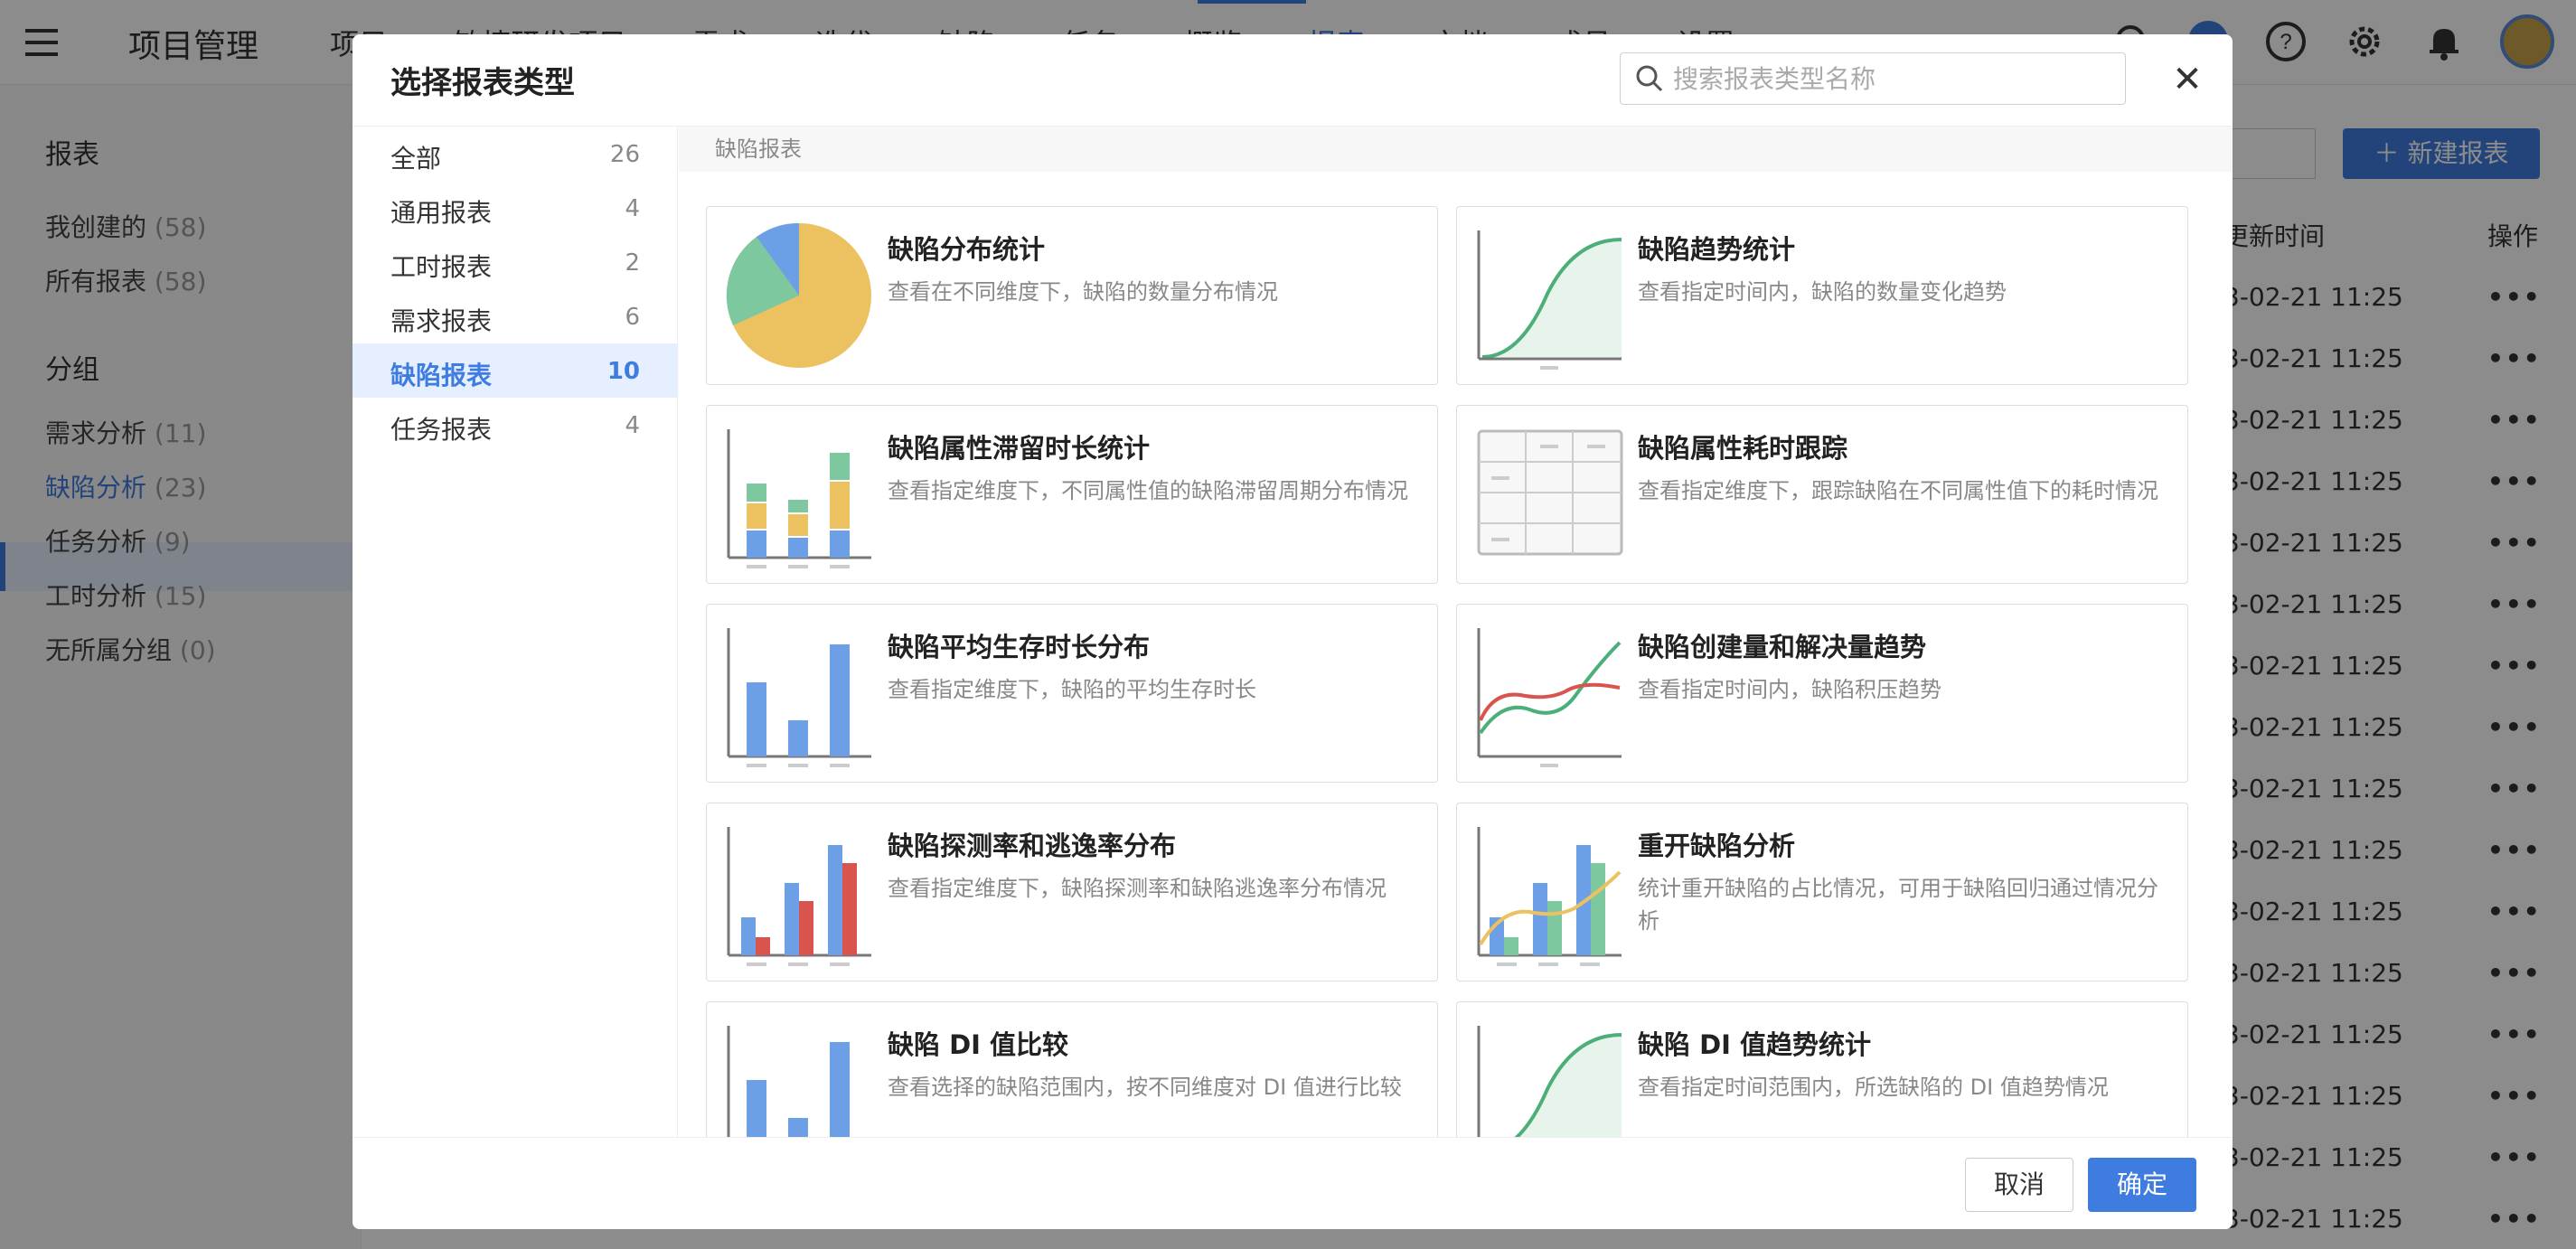  Describe the element at coordinates (515, 208) in the screenshot. I see `category-general: 通用报表 4` at that location.